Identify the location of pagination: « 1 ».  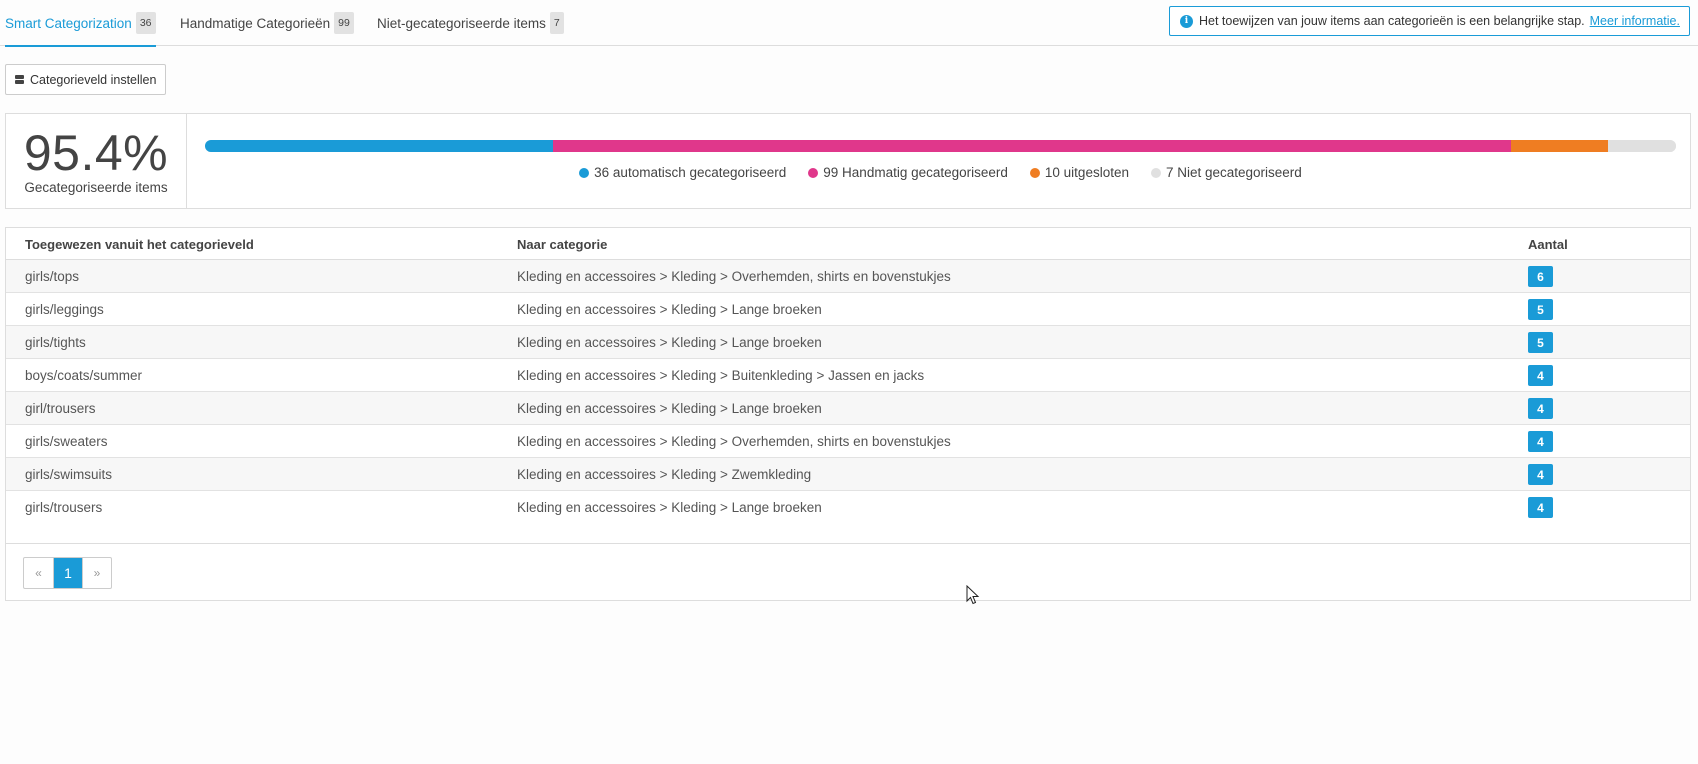
(67, 573).